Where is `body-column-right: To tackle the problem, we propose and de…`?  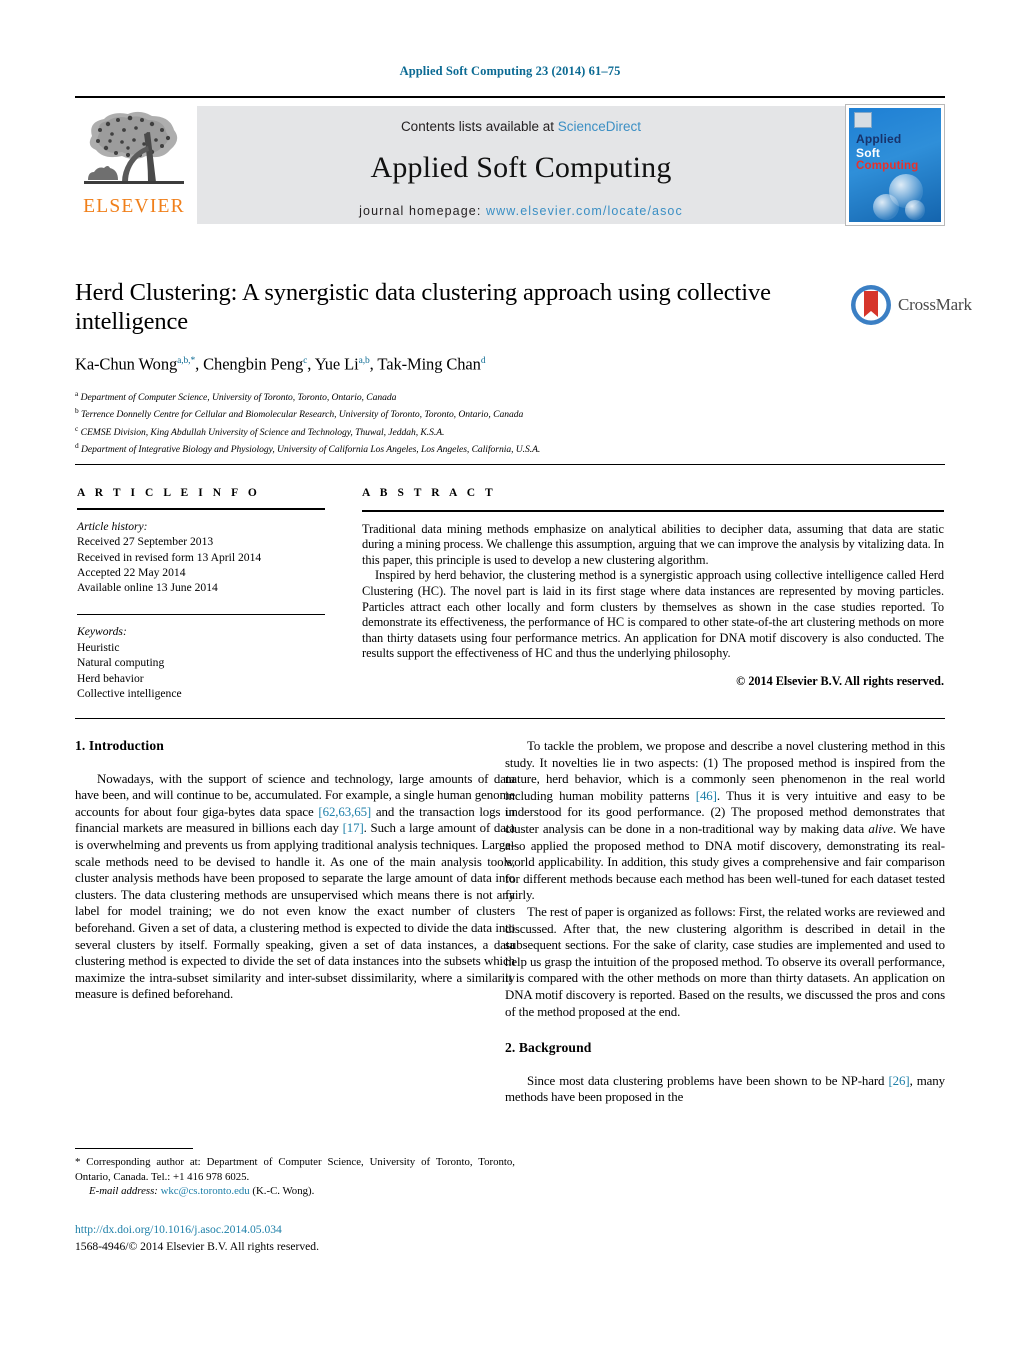 body-column-right: To tackle the problem, we propose and de… is located at coordinates (725, 922).